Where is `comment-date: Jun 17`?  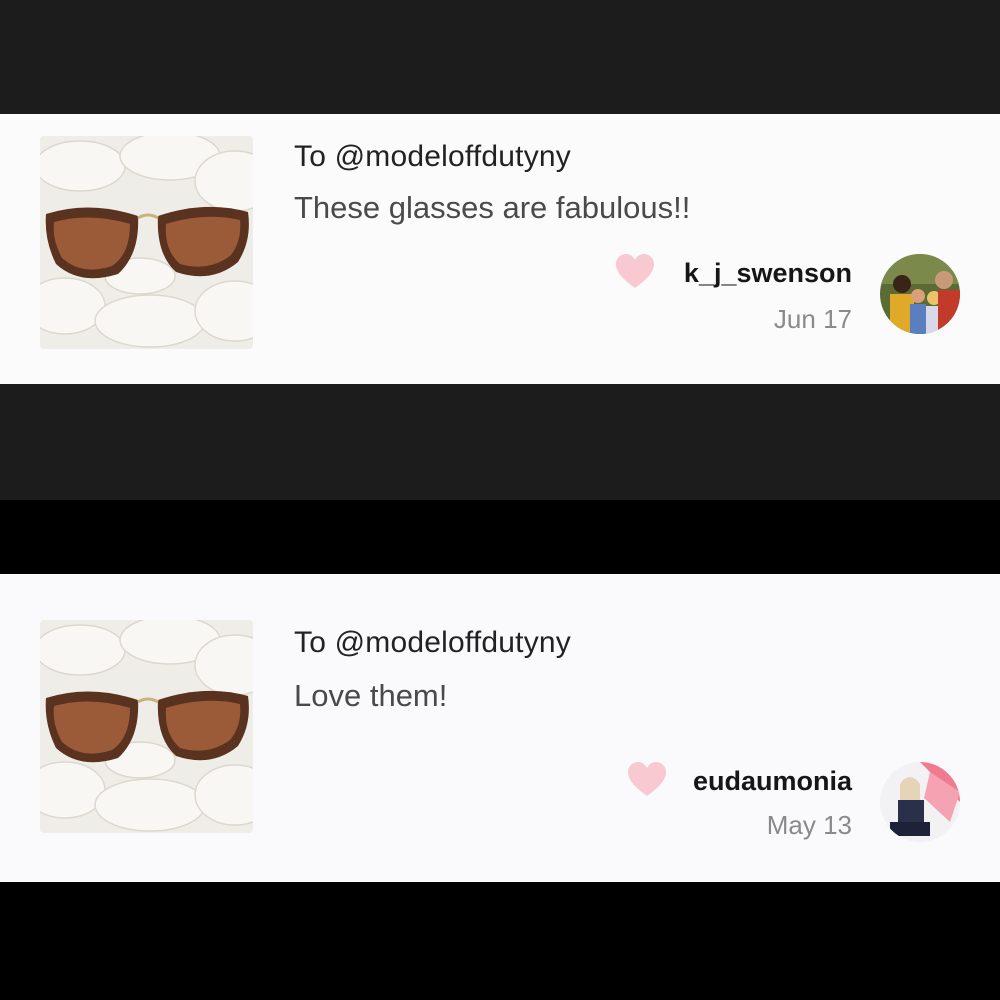 comment-date: Jun 17 is located at coordinates (812, 319).